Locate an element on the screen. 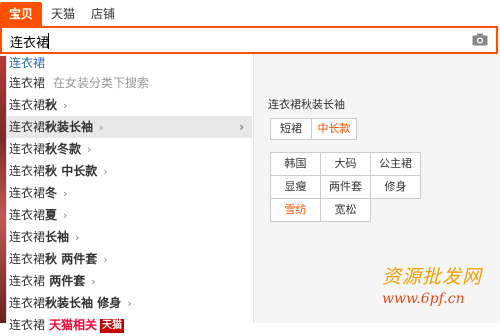 The width and height of the screenshot is (500, 336). camera-icon is located at coordinates (480, 39).